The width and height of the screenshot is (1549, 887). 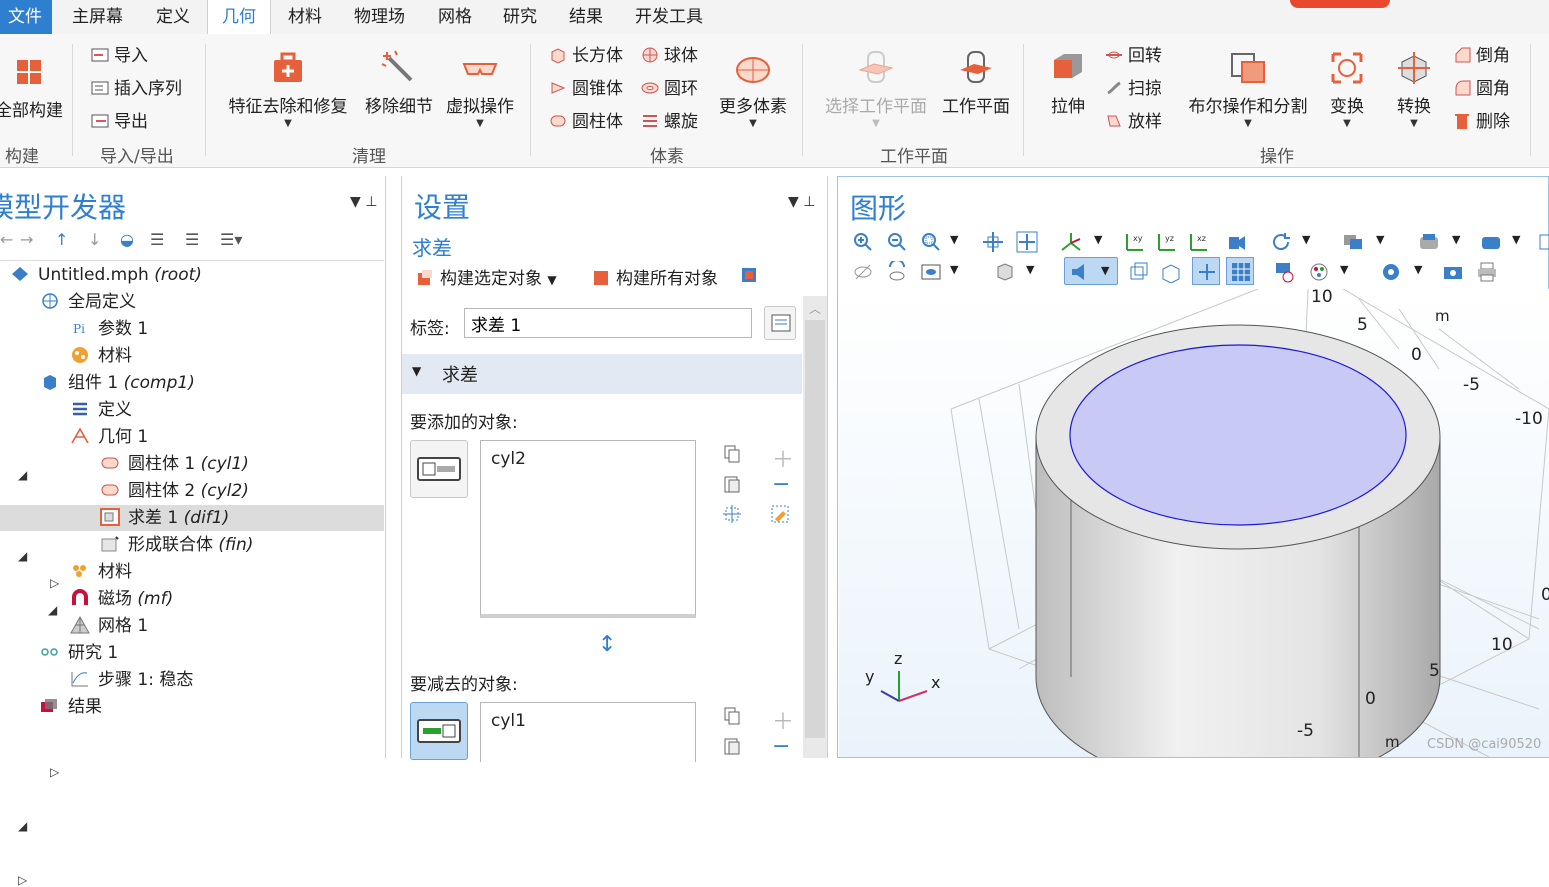 I want to click on tree-node-global-materials: 材料, so click(x=192, y=356).